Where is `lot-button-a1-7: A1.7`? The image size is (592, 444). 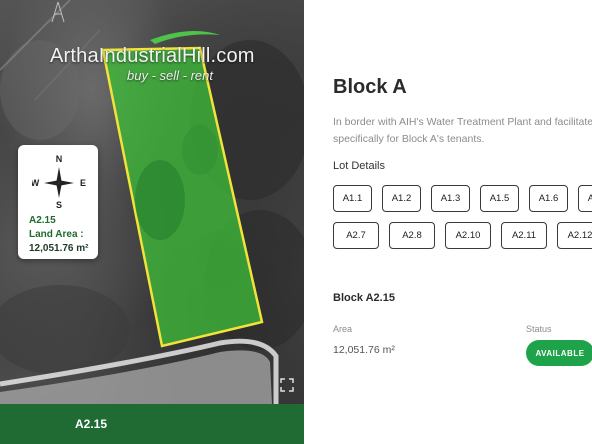 lot-button-a1-7: A1.7 is located at coordinates (585, 198).